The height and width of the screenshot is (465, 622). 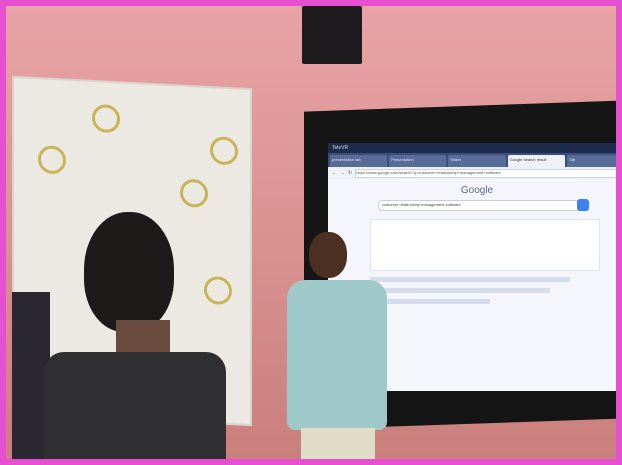 I want to click on forward-icon: →, so click(x=342, y=173).